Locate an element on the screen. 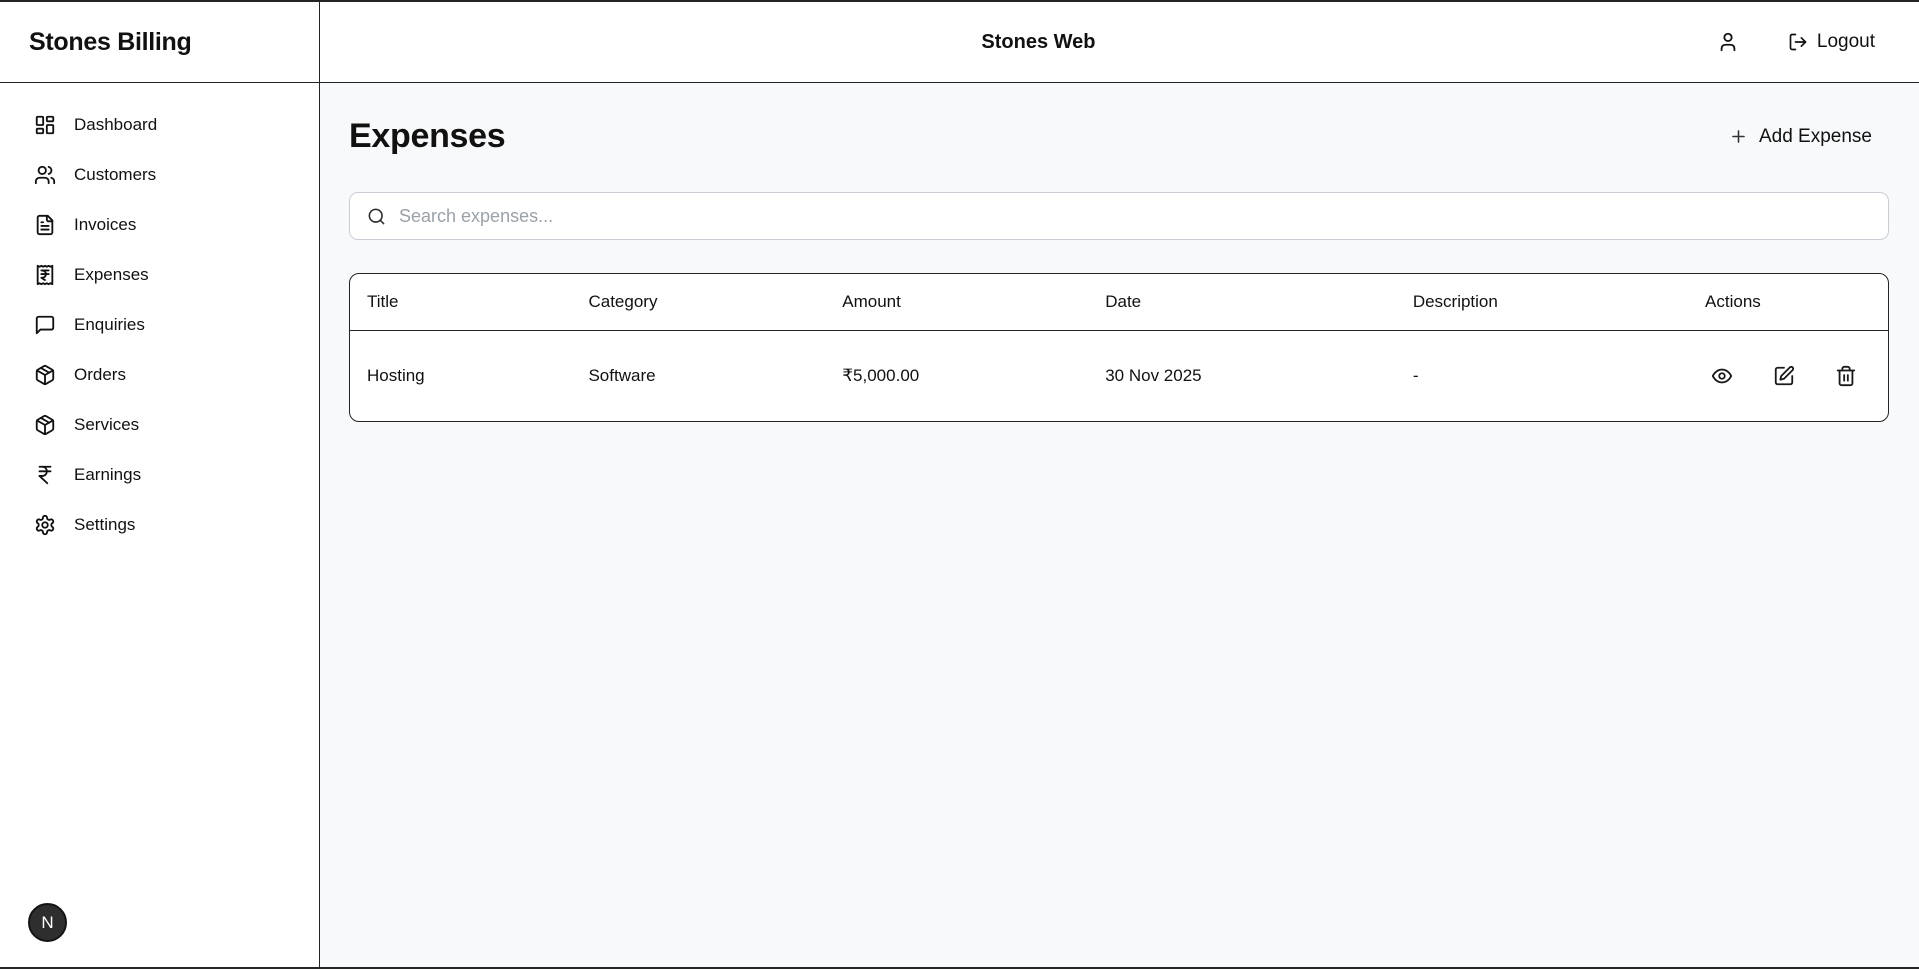 The width and height of the screenshot is (1919, 971). header-title: Stones Web is located at coordinates (1038, 41).